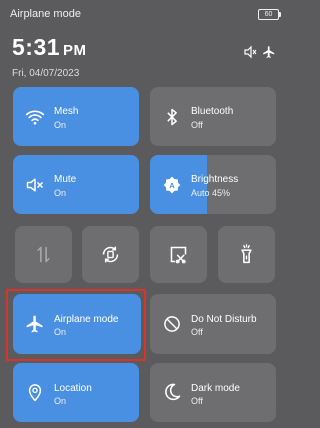 This screenshot has width=320, height=428. I want to click on tile-bluetooth-state: Off, so click(197, 125).